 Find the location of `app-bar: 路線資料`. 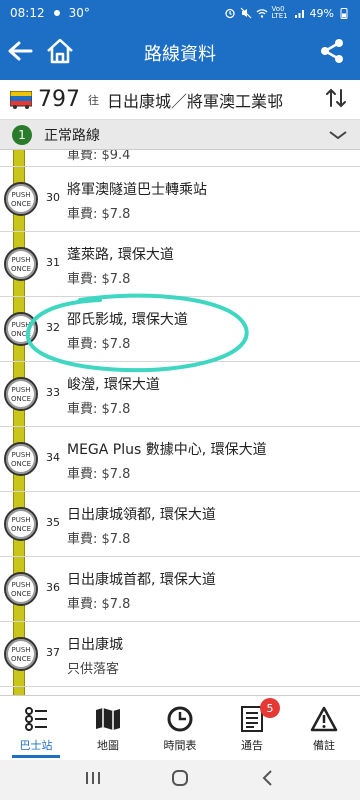

app-bar: 路線資料 is located at coordinates (180, 53).